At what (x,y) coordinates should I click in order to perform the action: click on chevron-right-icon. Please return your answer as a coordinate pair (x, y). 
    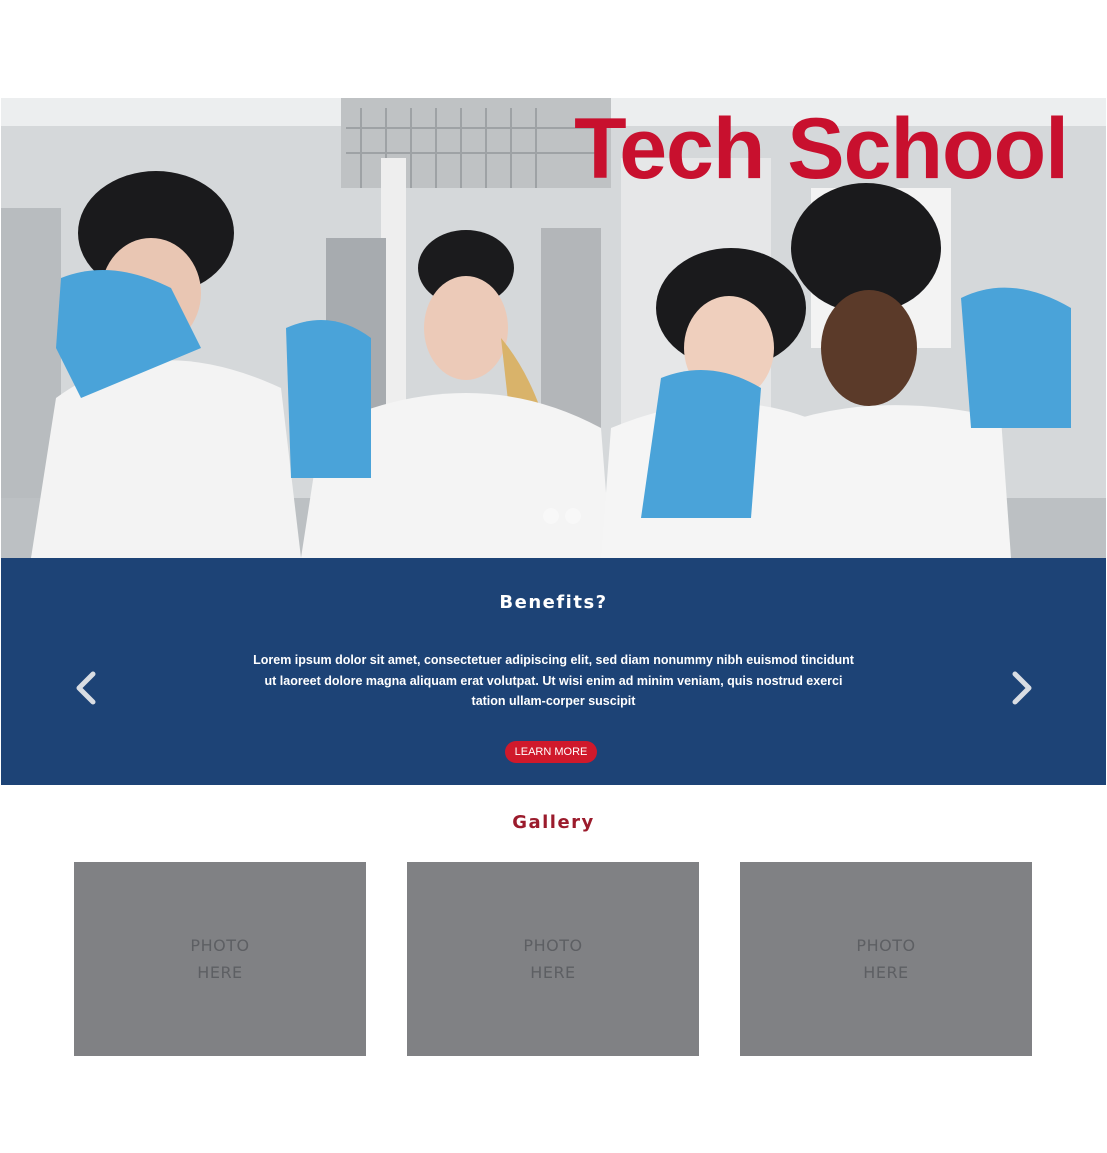
    Looking at the image, I should click on (1022, 688).